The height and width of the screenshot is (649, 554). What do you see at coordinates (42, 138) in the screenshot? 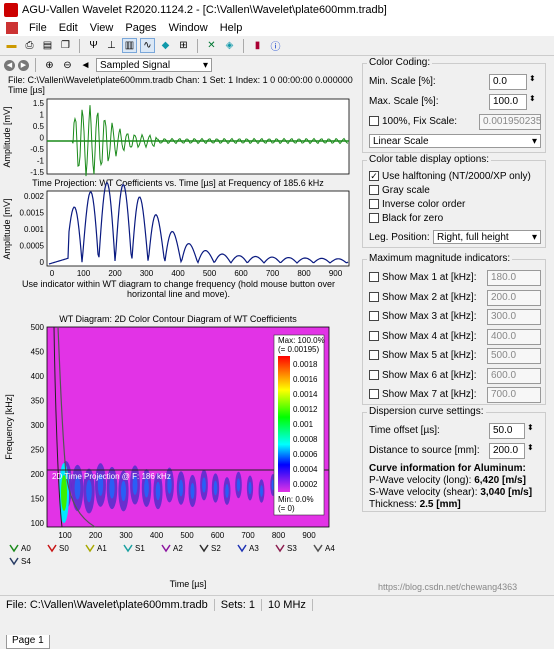
I see `tick-label: 0` at bounding box center [42, 138].